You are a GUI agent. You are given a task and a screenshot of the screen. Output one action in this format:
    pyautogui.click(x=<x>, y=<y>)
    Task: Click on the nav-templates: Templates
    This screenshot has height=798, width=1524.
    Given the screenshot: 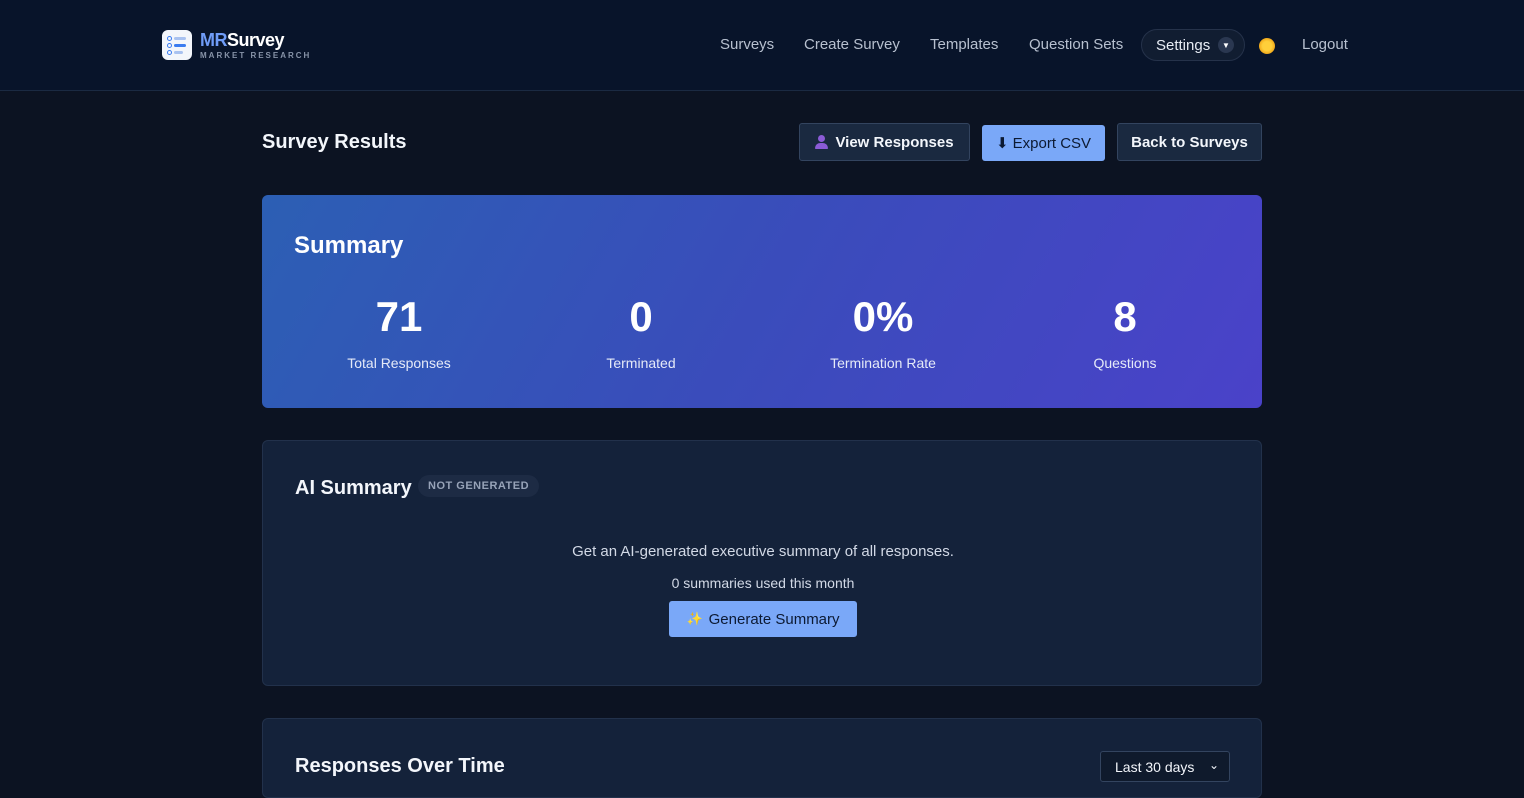 What is the action you would take?
    pyautogui.click(x=964, y=44)
    